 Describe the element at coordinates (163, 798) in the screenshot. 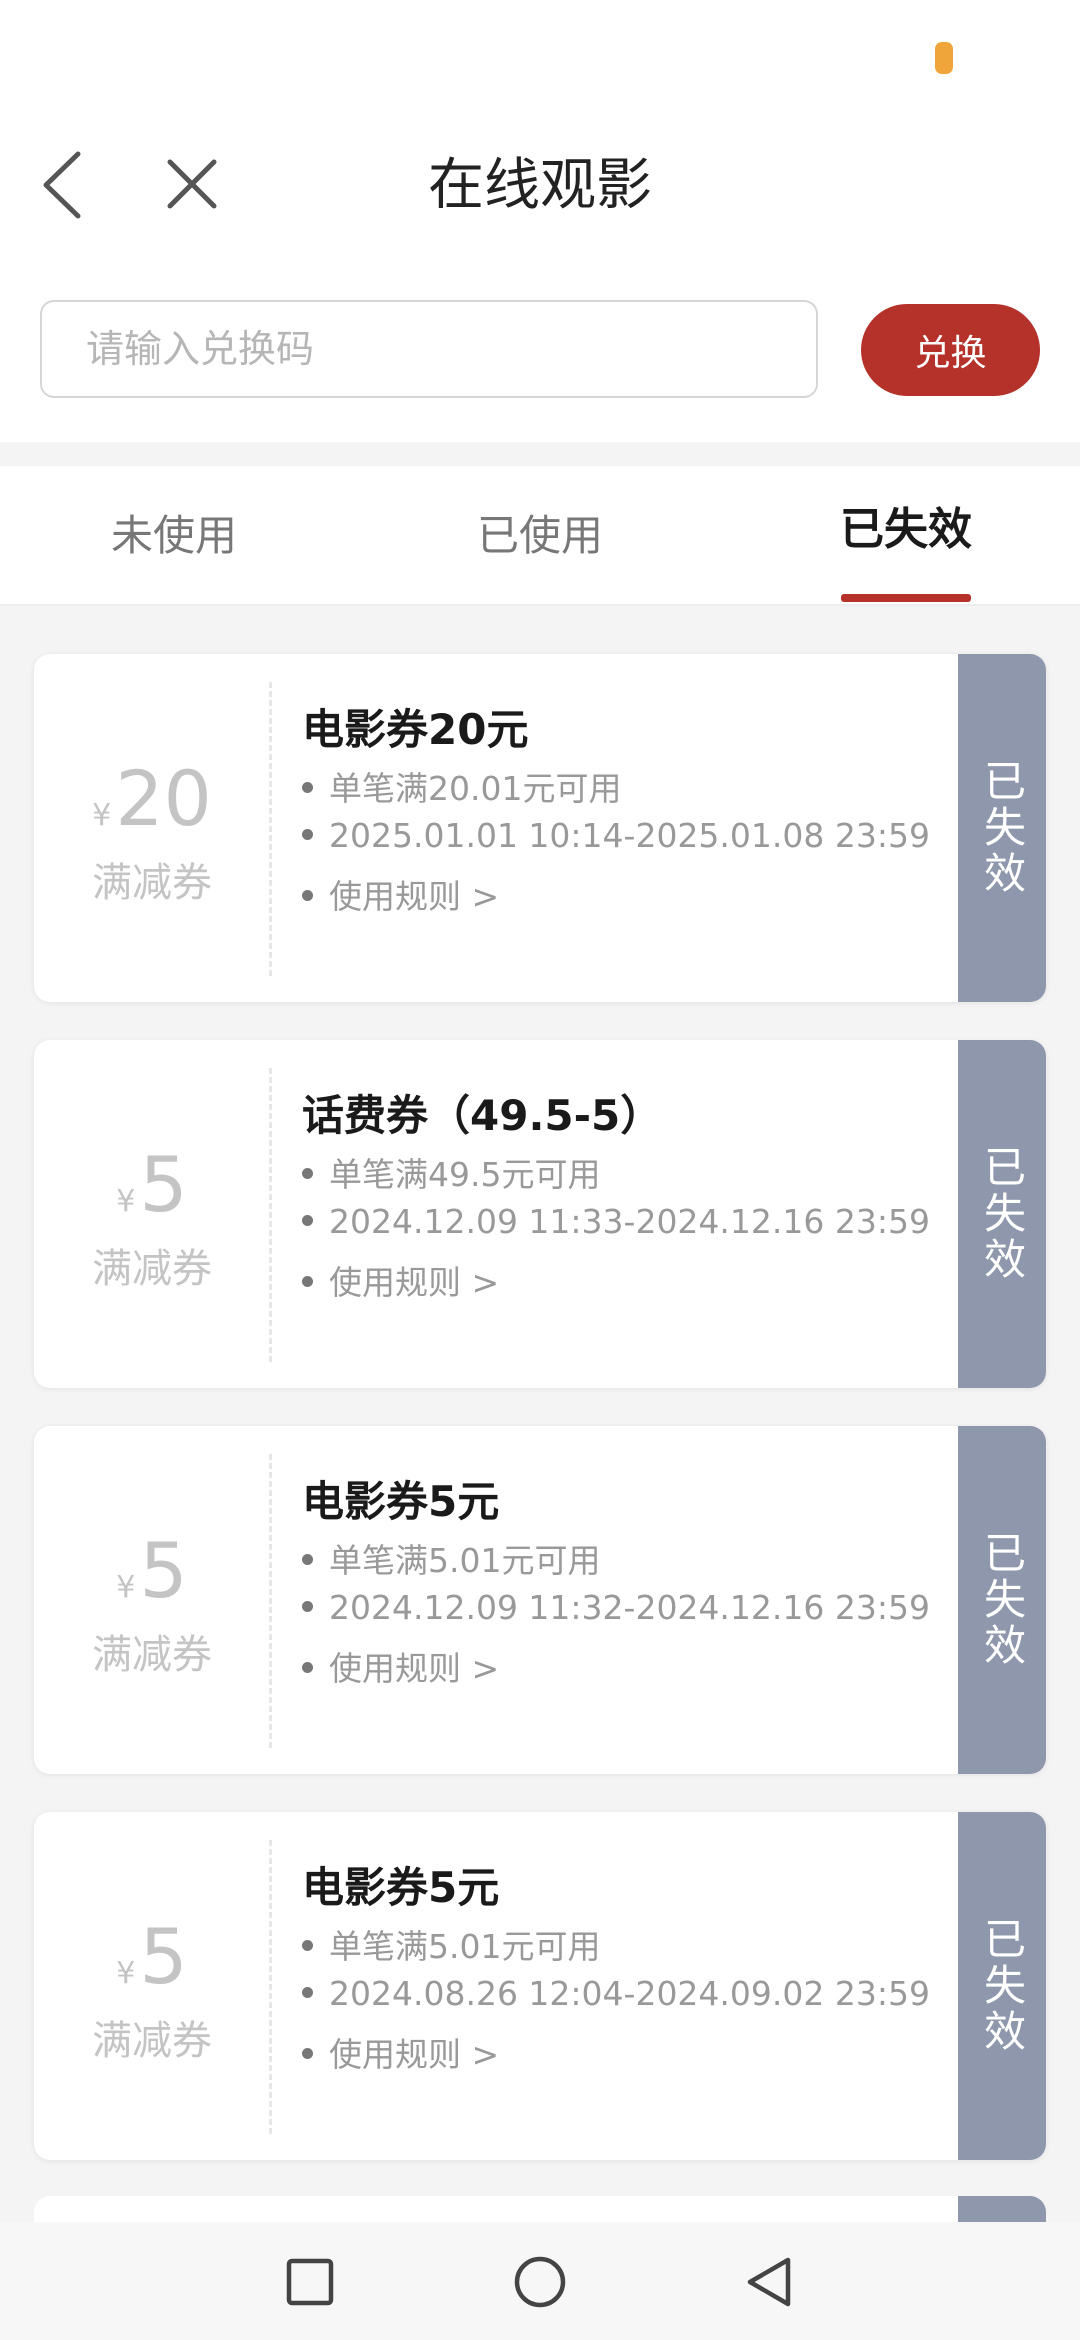

I see `amount-value: 20` at that location.